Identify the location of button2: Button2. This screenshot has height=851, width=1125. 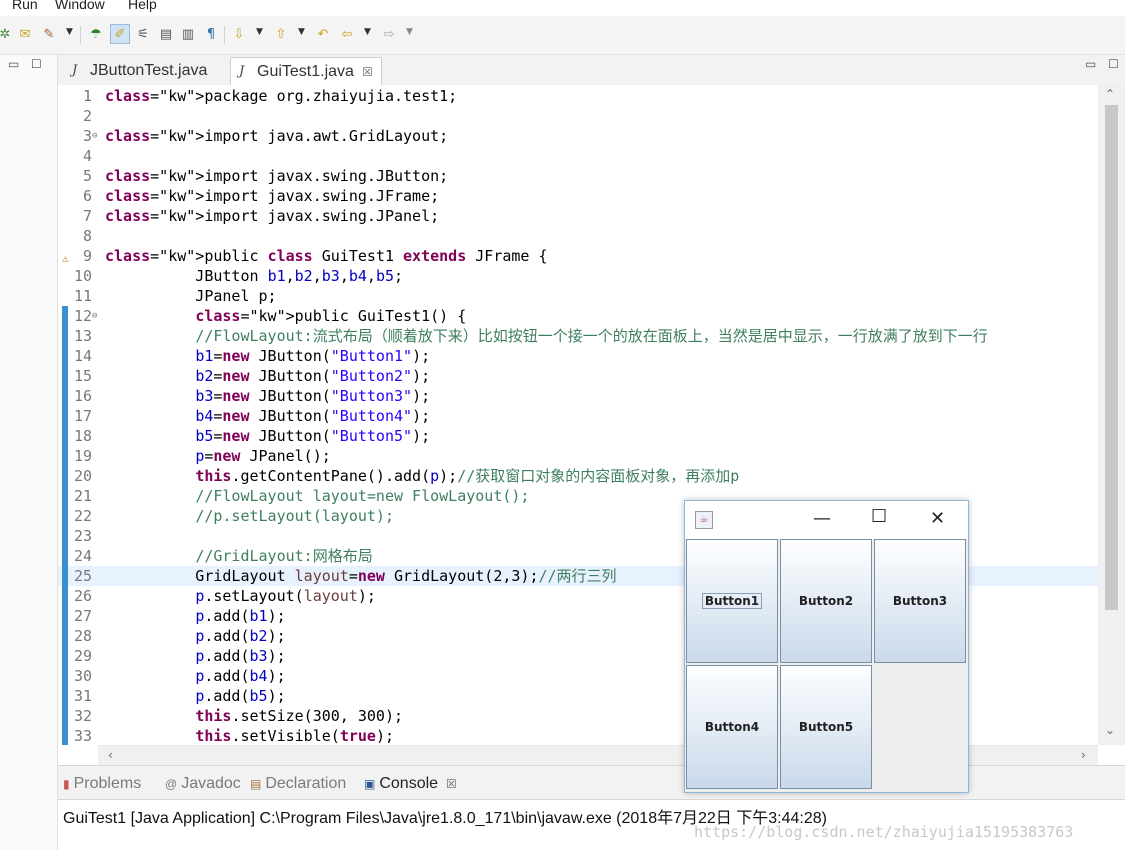
(826, 601).